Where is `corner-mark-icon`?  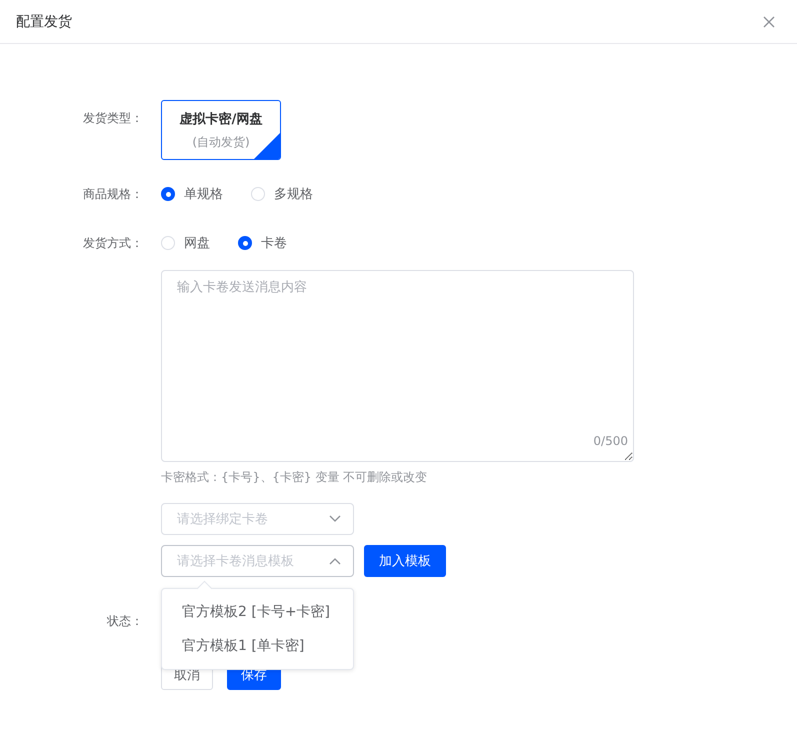 corner-mark-icon is located at coordinates (267, 146).